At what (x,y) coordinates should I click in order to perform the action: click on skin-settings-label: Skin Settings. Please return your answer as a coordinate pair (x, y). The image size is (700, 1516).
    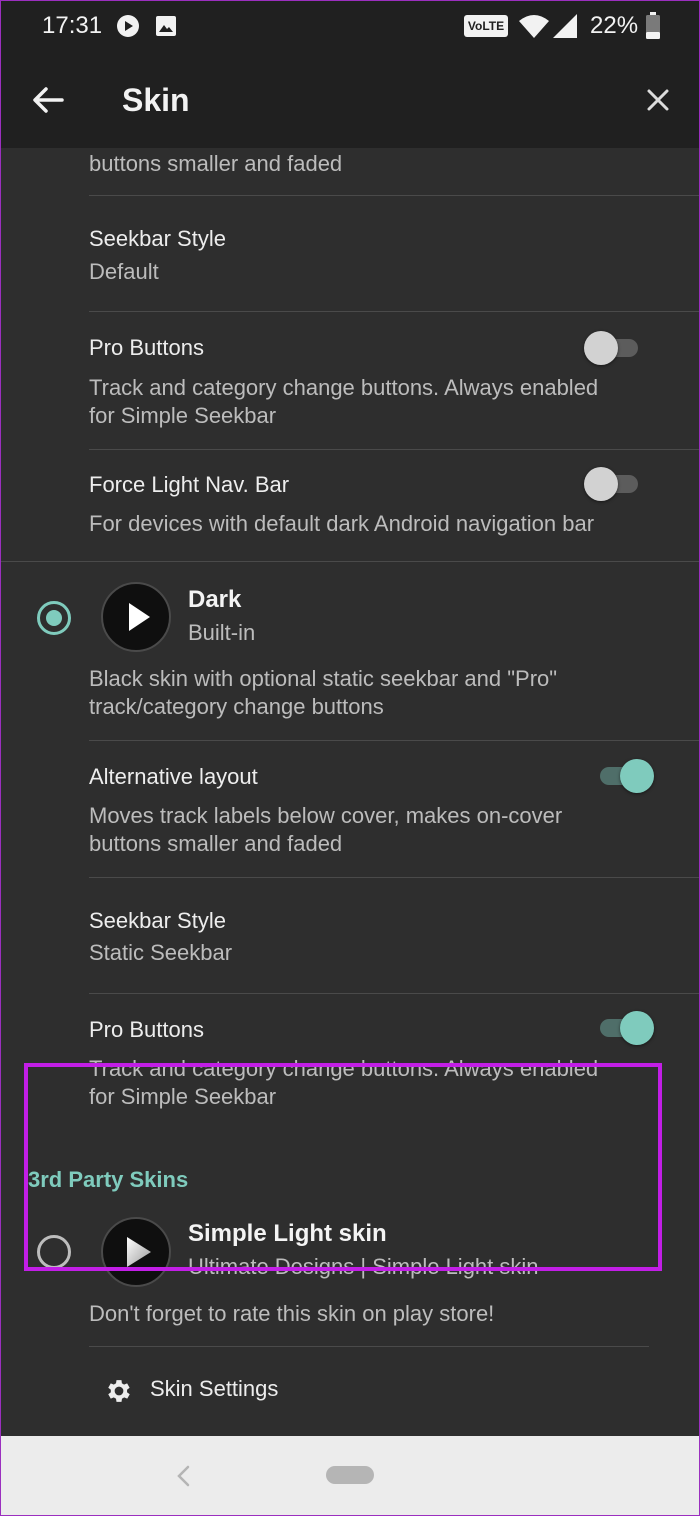
    Looking at the image, I should click on (214, 1388).